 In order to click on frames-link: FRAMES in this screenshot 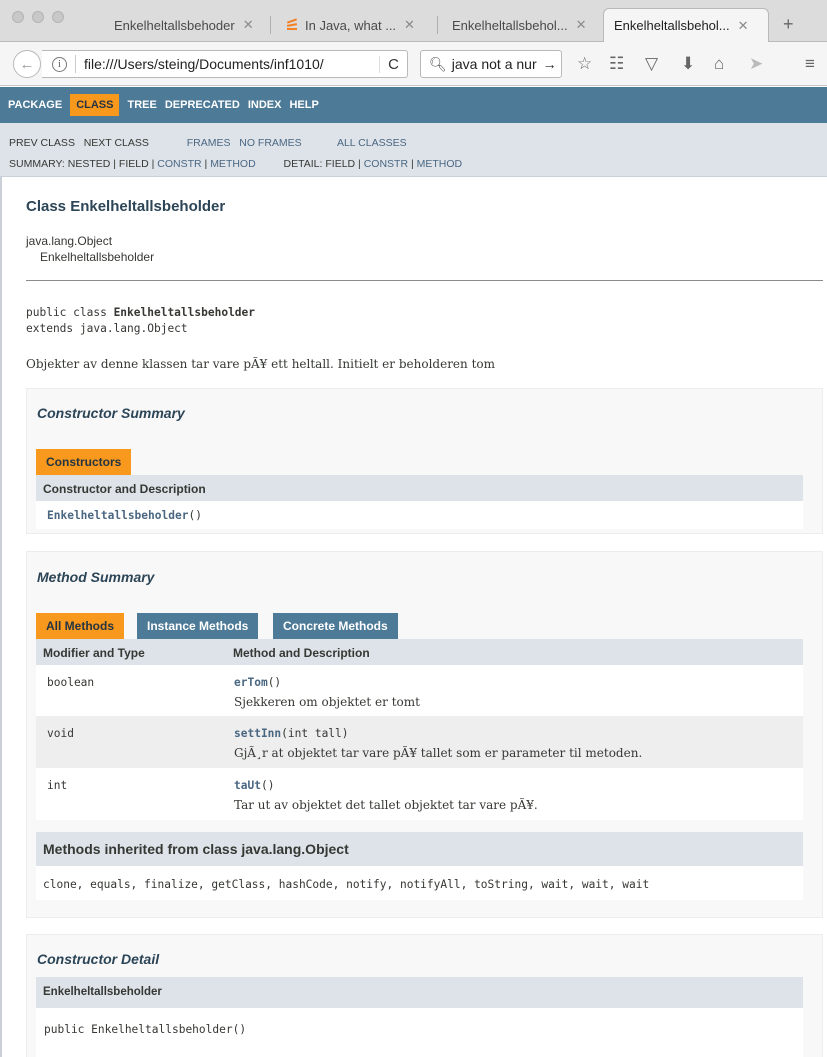, I will do `click(209, 143)`.